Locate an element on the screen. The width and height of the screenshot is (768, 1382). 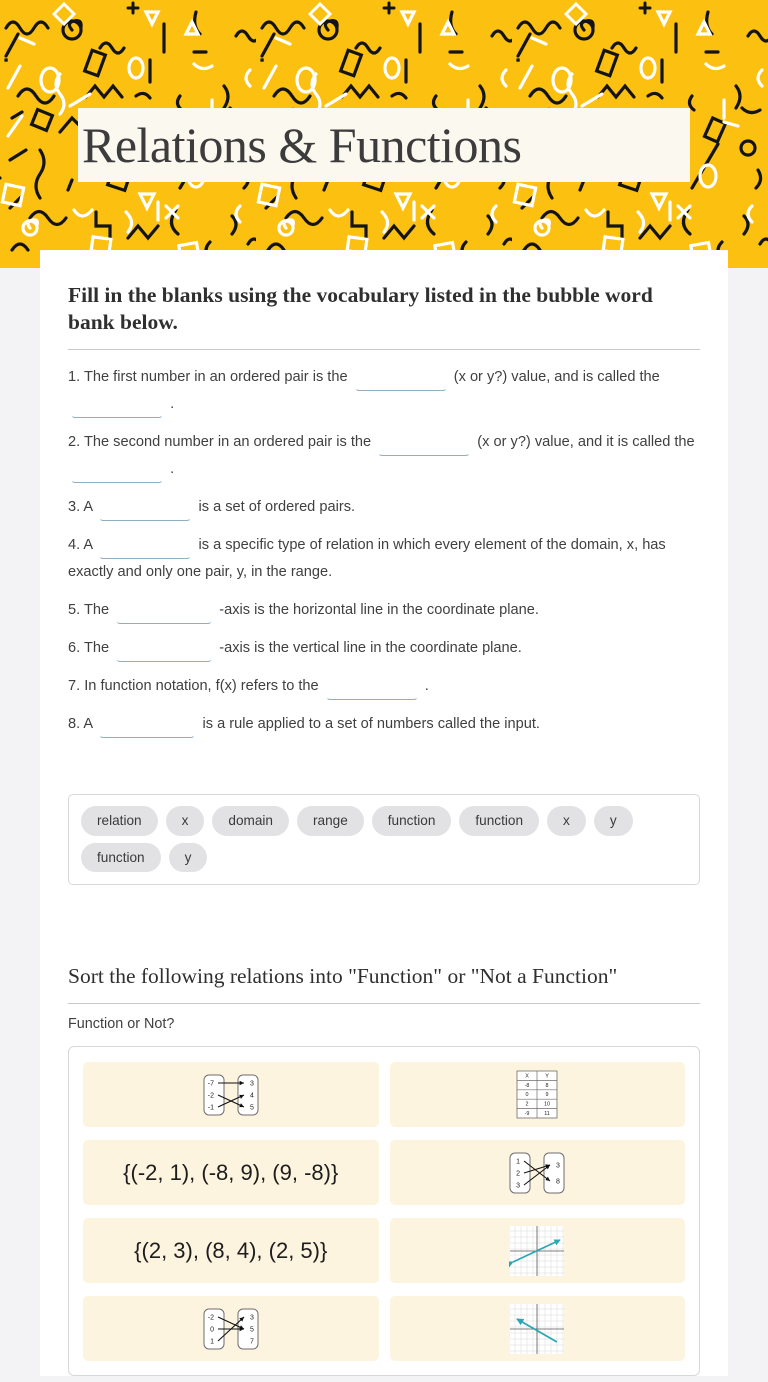
question-7-number: 7. is located at coordinates (74, 686).